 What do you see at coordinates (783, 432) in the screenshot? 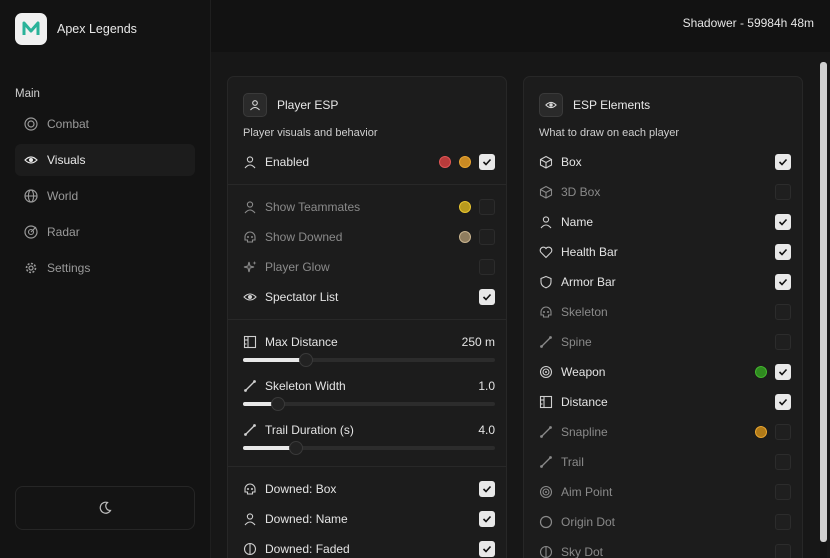
I see `snapline-checkbox` at bounding box center [783, 432].